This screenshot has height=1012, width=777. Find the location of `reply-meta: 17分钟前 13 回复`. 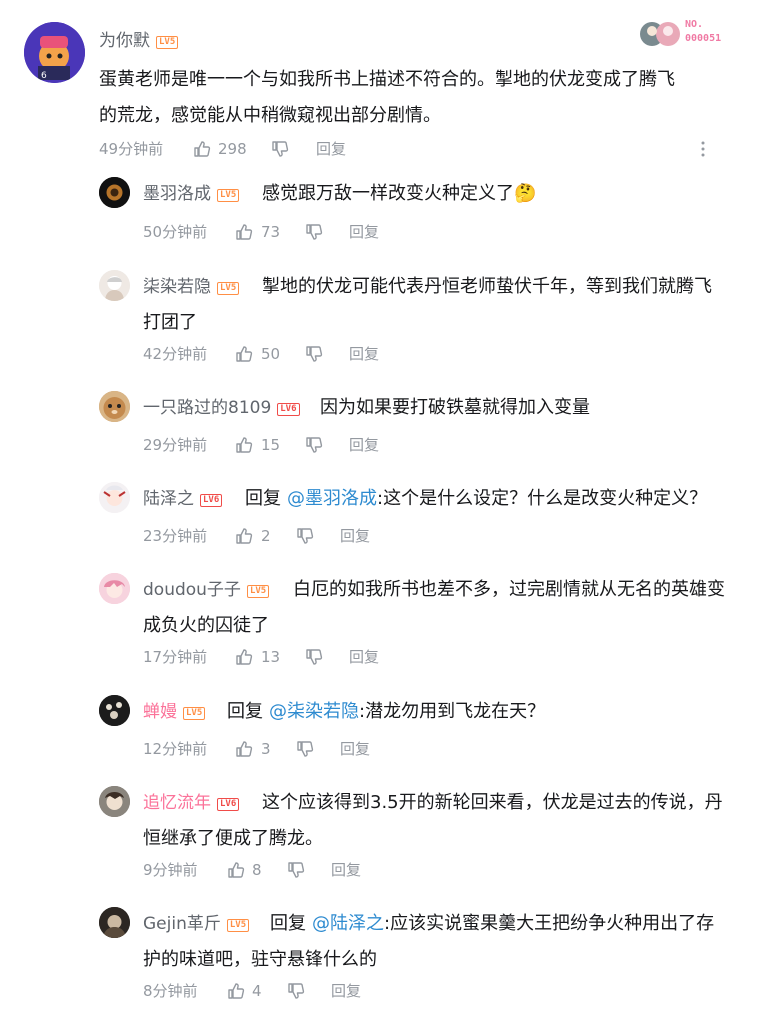

reply-meta: 17分钟前 13 回复 is located at coordinates (293, 657).